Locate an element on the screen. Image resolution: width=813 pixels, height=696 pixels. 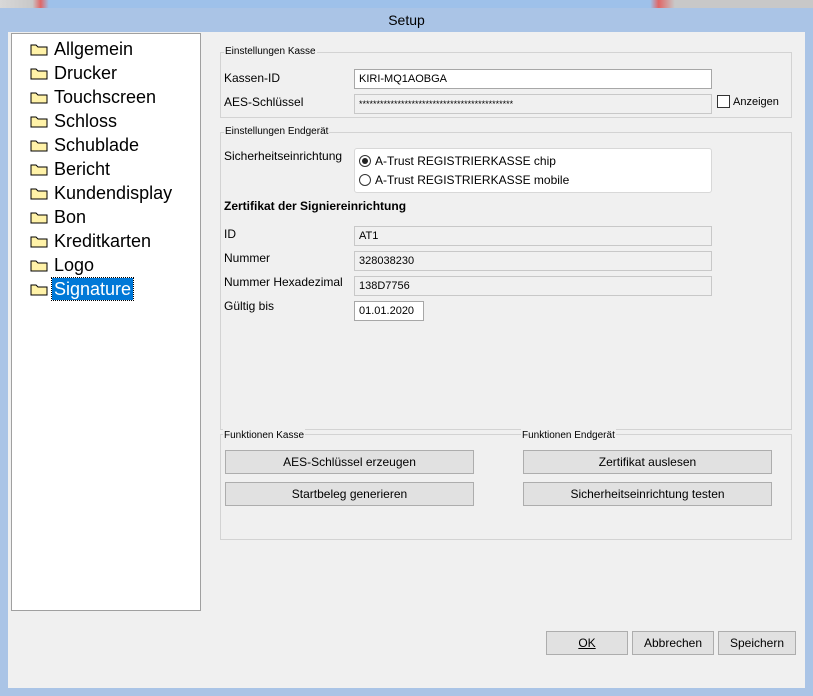
window-border-bottom is located at coordinates (406, 692).